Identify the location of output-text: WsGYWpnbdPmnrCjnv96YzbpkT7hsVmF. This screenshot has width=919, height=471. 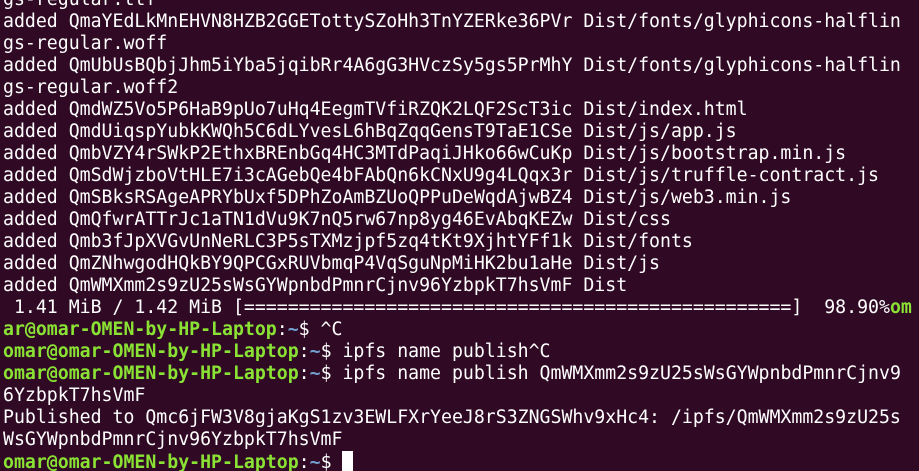
(173, 439).